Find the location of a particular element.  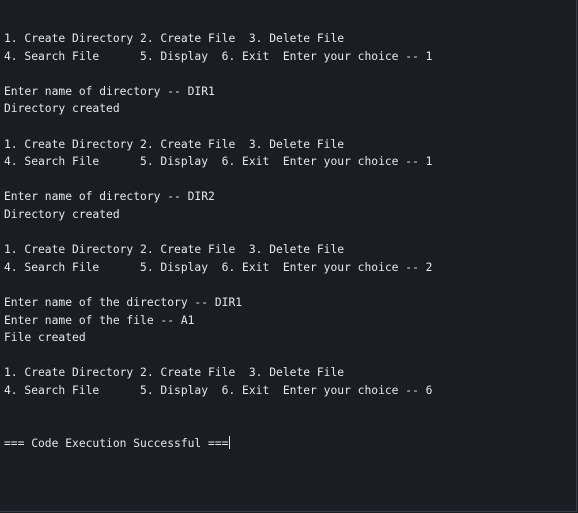

console-line: Enter name of directory -- DIR2 is located at coordinates (109, 197).